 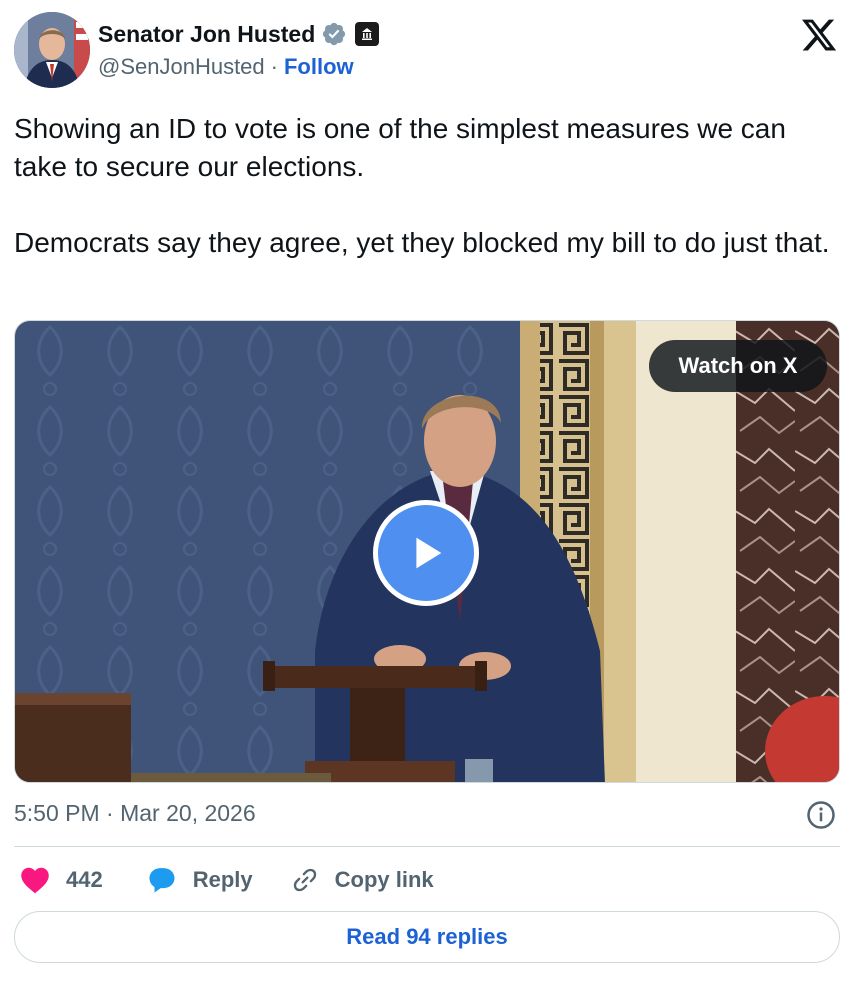 I want to click on reply-label: Reply, so click(x=222, y=879).